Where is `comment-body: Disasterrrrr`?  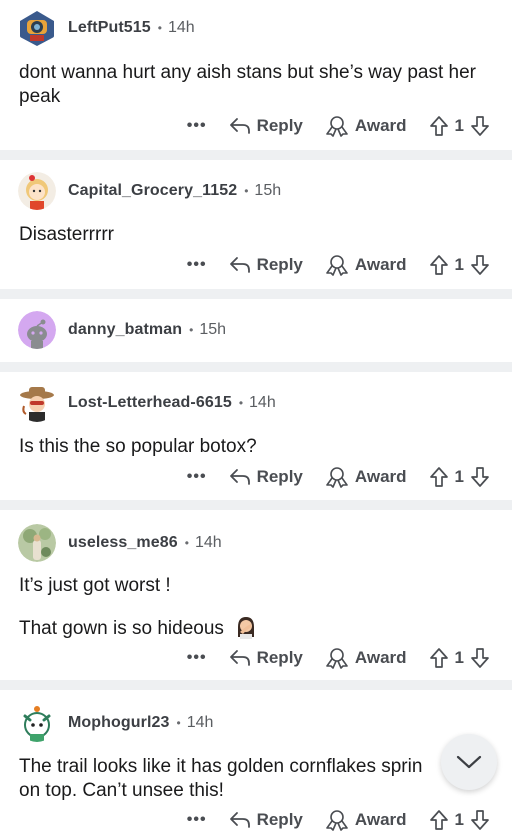 comment-body: Disasterrrrr is located at coordinates (250, 235).